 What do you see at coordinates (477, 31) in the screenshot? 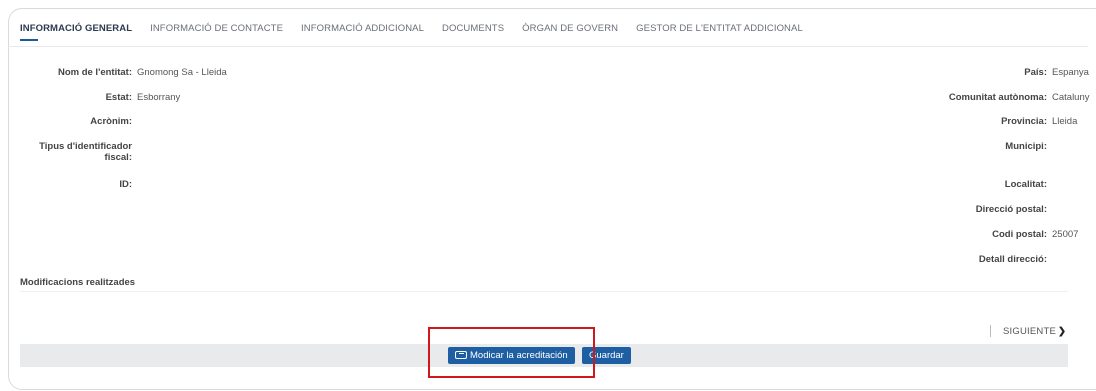
I see `tab-documents: DOCUMENTS` at bounding box center [477, 31].